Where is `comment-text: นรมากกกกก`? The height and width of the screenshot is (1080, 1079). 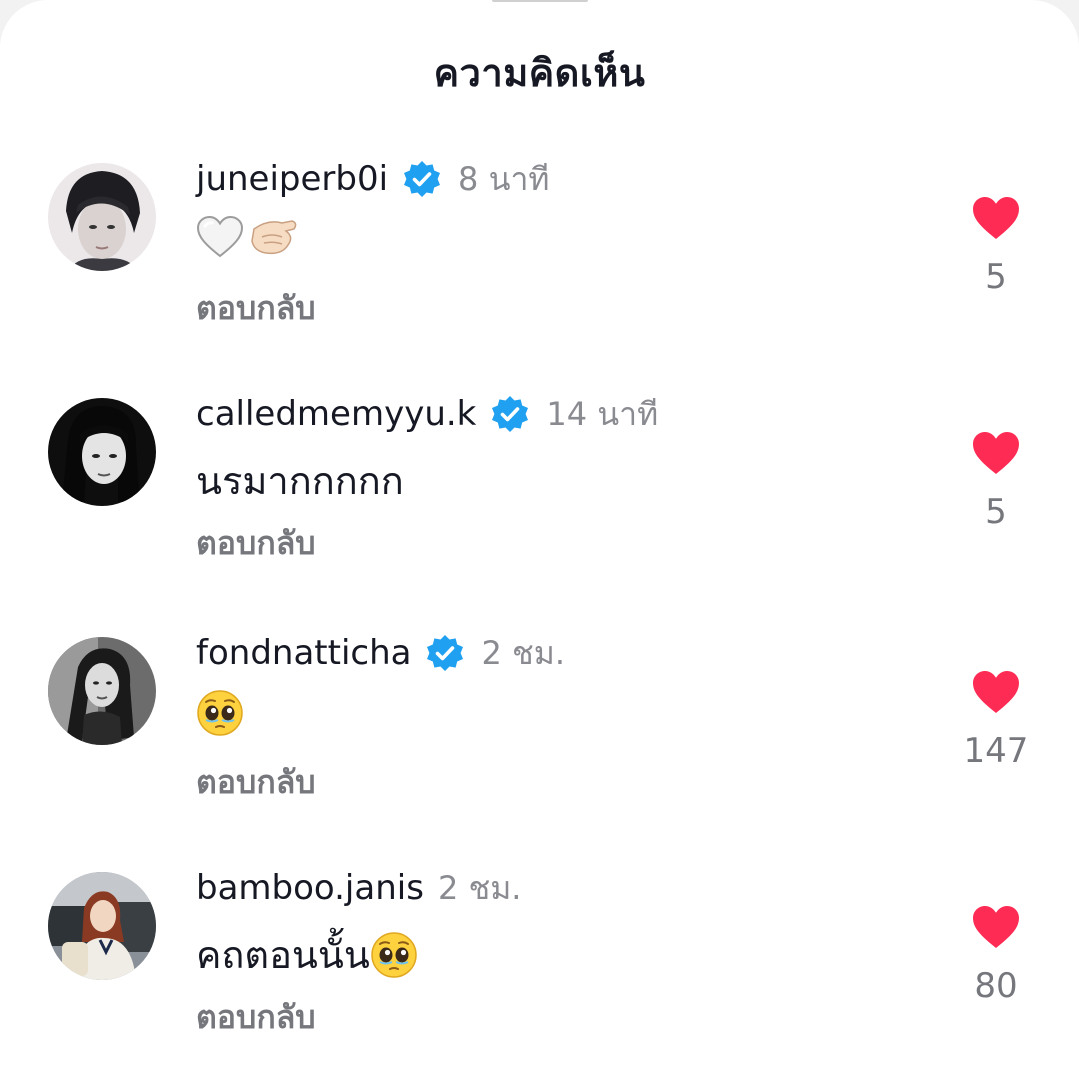
comment-text: นรมากกกกก is located at coordinates (300, 480).